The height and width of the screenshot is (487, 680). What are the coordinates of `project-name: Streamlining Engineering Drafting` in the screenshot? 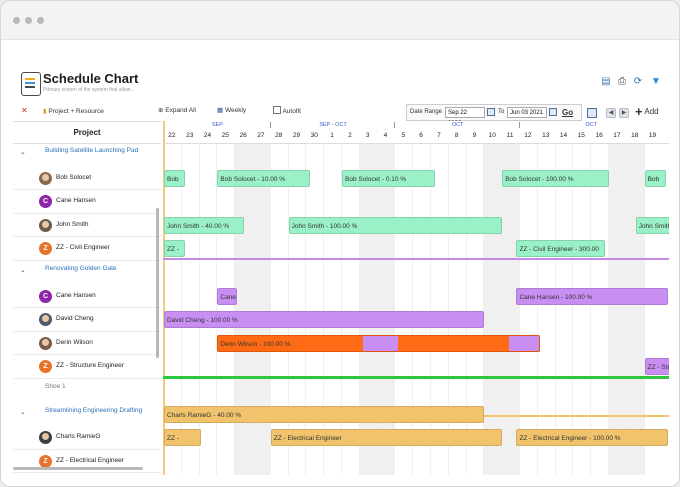 It's located at (93, 410).